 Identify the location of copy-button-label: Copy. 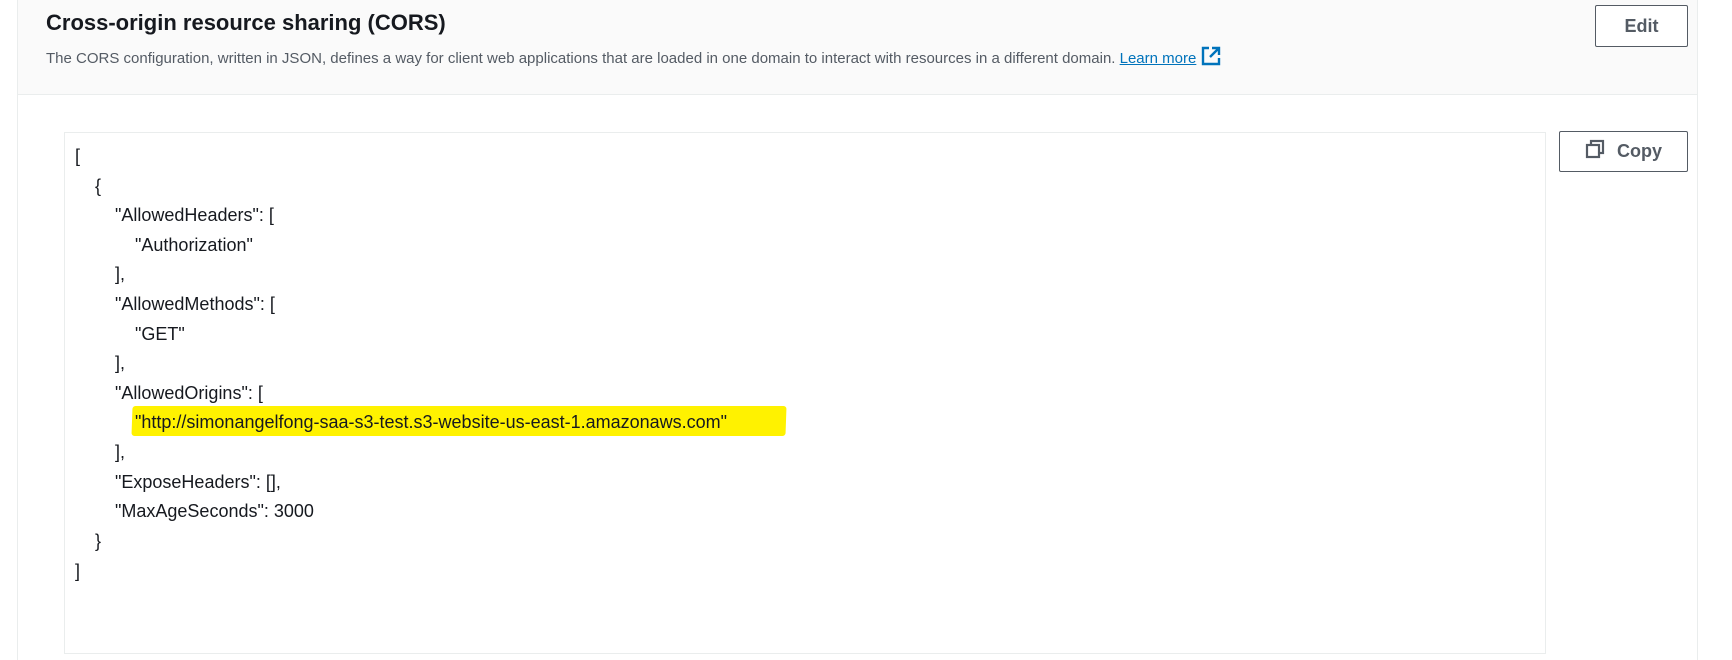
(1639, 151).